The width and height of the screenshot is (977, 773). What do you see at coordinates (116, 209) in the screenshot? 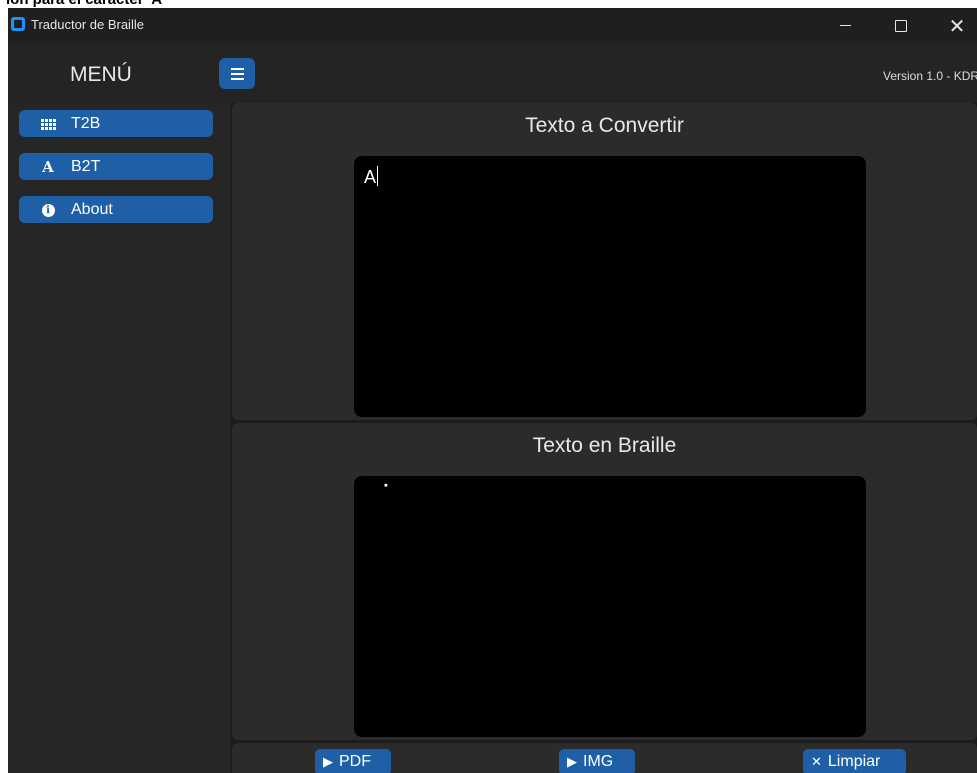
I see `sidebar-item-about: i About` at bounding box center [116, 209].